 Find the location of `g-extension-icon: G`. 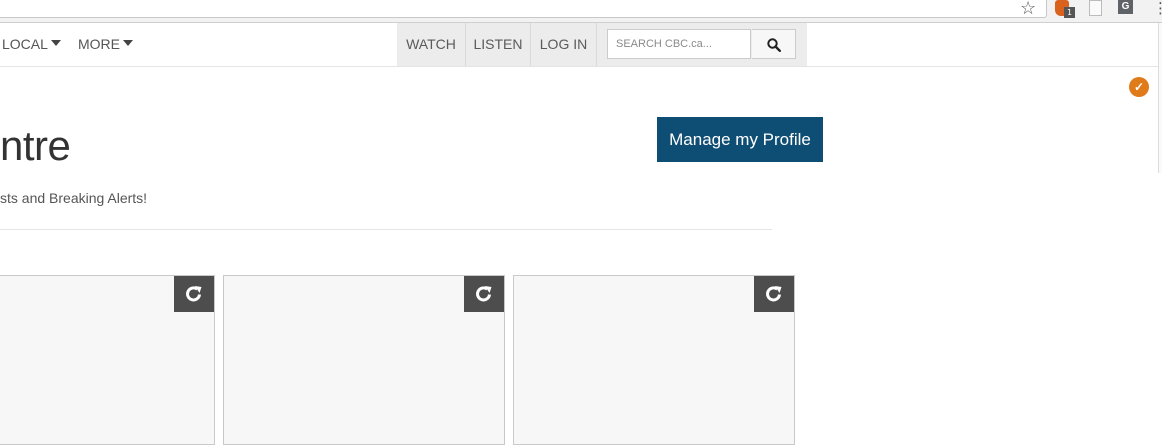

g-extension-icon: G is located at coordinates (1125, 7).